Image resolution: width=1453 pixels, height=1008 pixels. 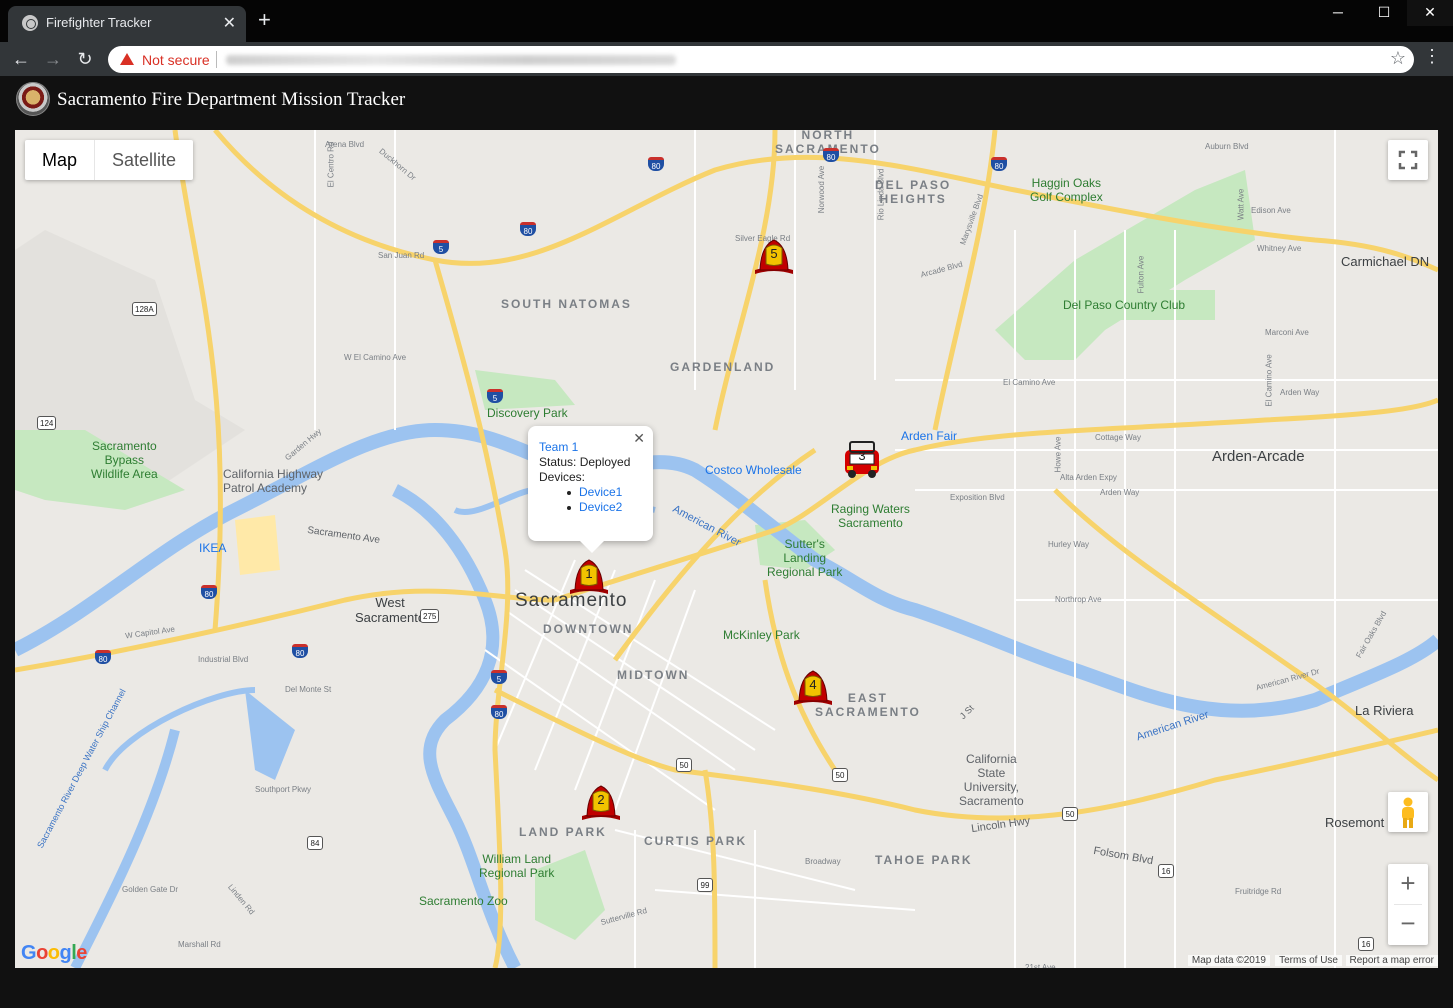 What do you see at coordinates (1384, 710) in the screenshot?
I see `place-label-la-riviera: La Riviera` at bounding box center [1384, 710].